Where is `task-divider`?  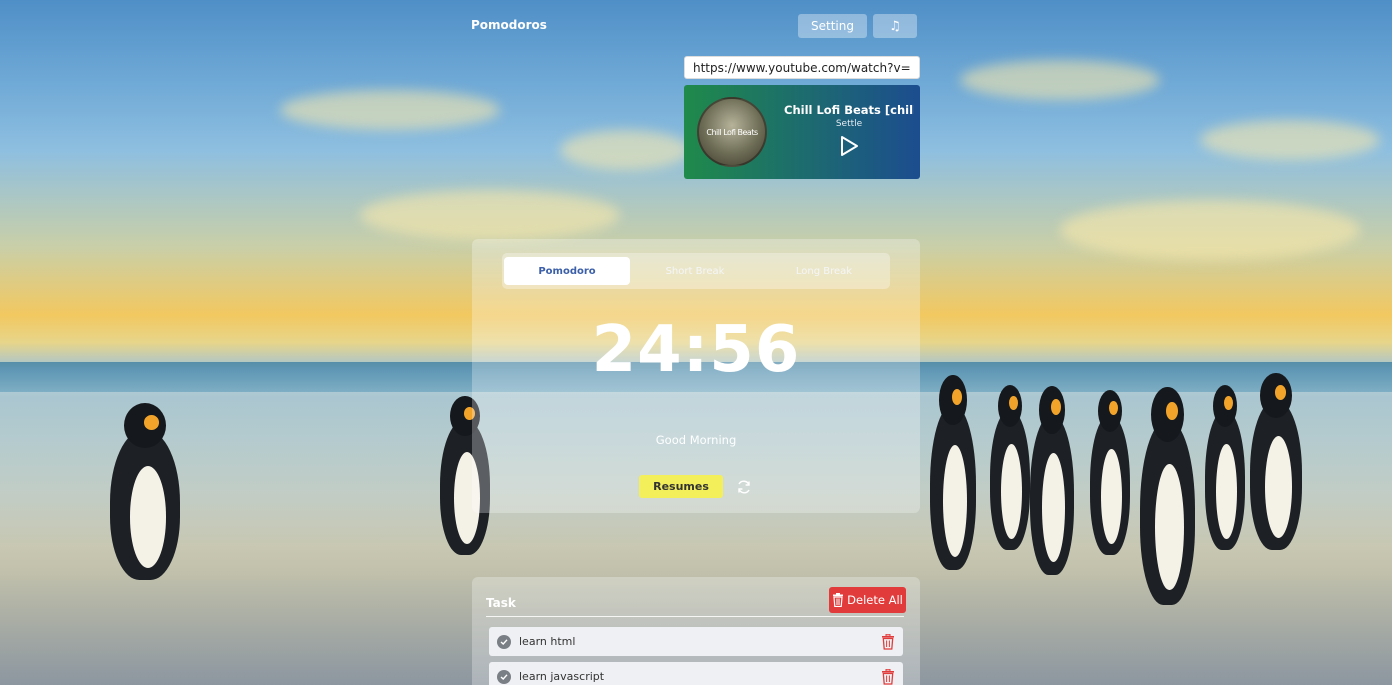
task-divider is located at coordinates (695, 616).